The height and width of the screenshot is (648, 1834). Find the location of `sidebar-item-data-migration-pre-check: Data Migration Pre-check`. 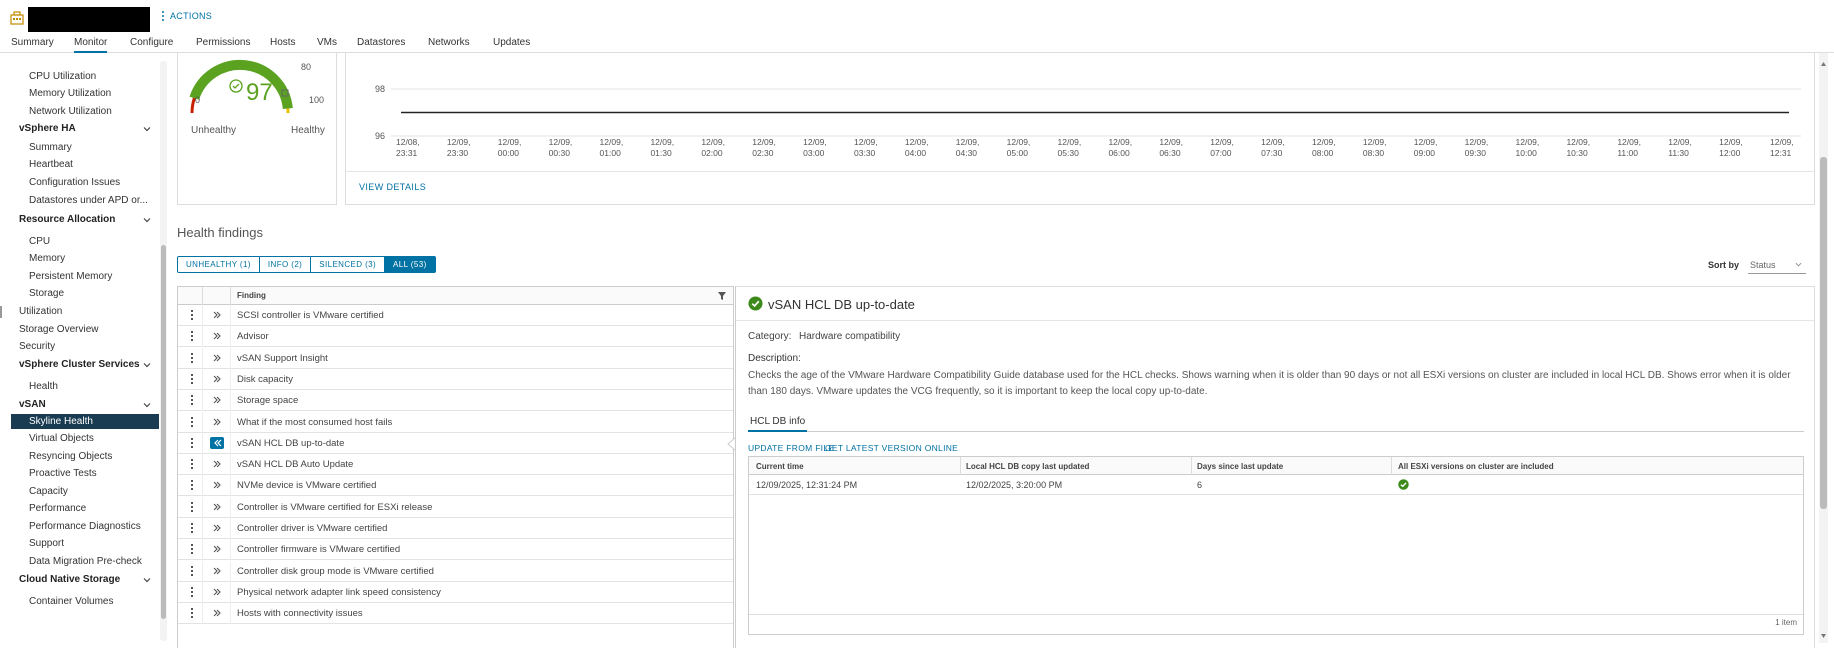

sidebar-item-data-migration-pre-check: Data Migration Pre-check is located at coordinates (85, 561).